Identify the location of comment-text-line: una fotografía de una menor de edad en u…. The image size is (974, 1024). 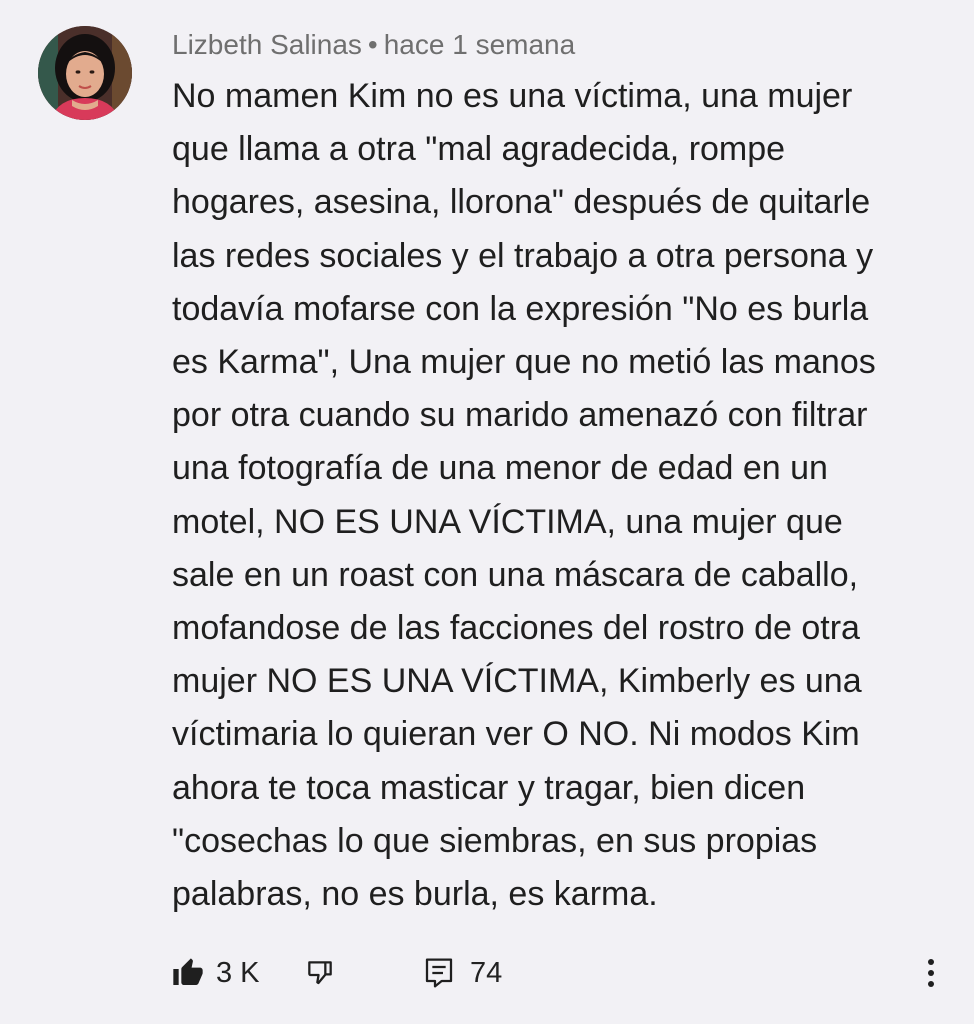
(500, 468).